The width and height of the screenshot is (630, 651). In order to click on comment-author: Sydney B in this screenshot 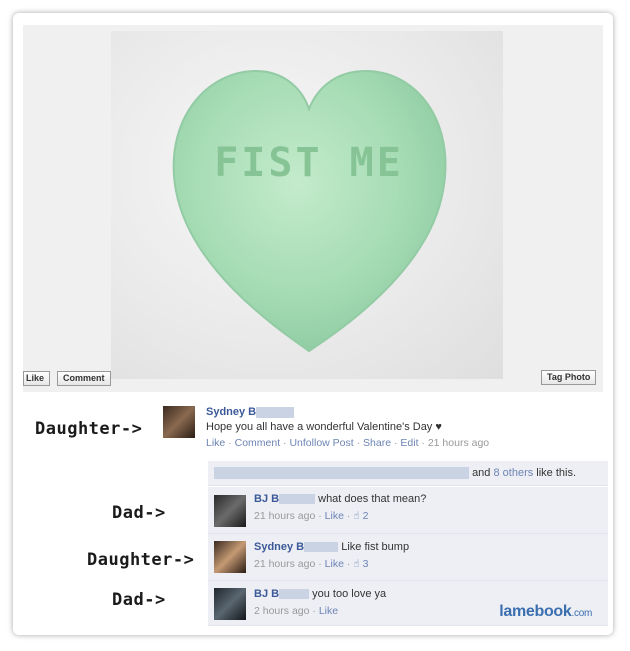, I will do `click(279, 547)`.